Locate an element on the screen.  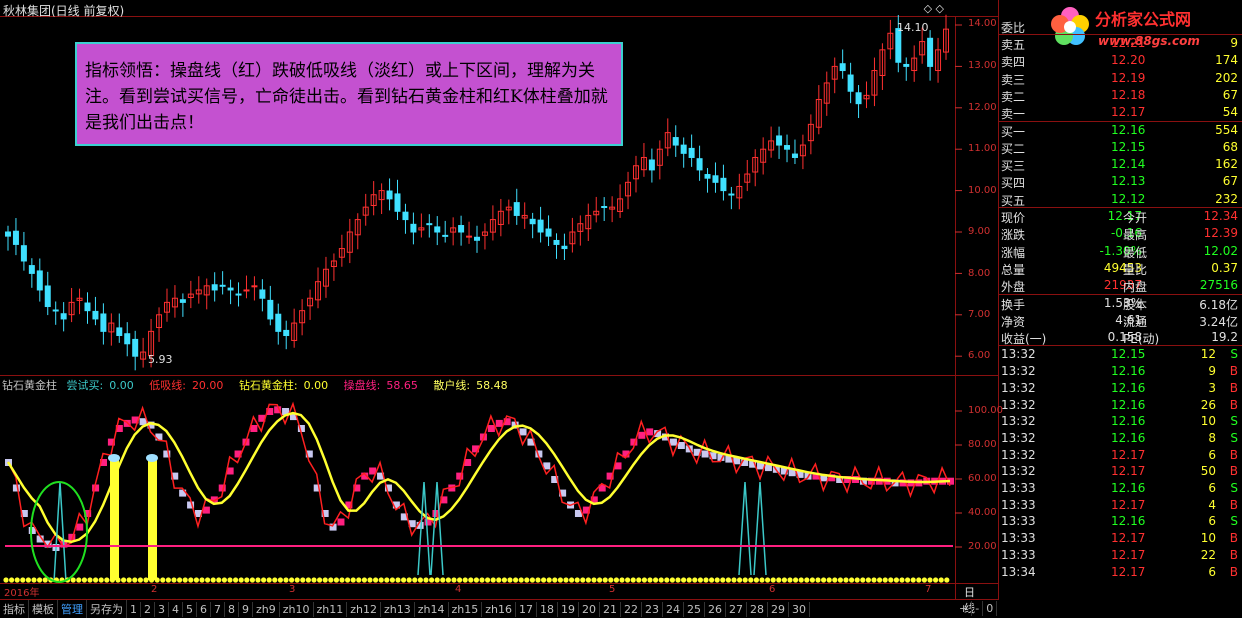
tick-volume: 10 is located at coordinates (1208, 421).